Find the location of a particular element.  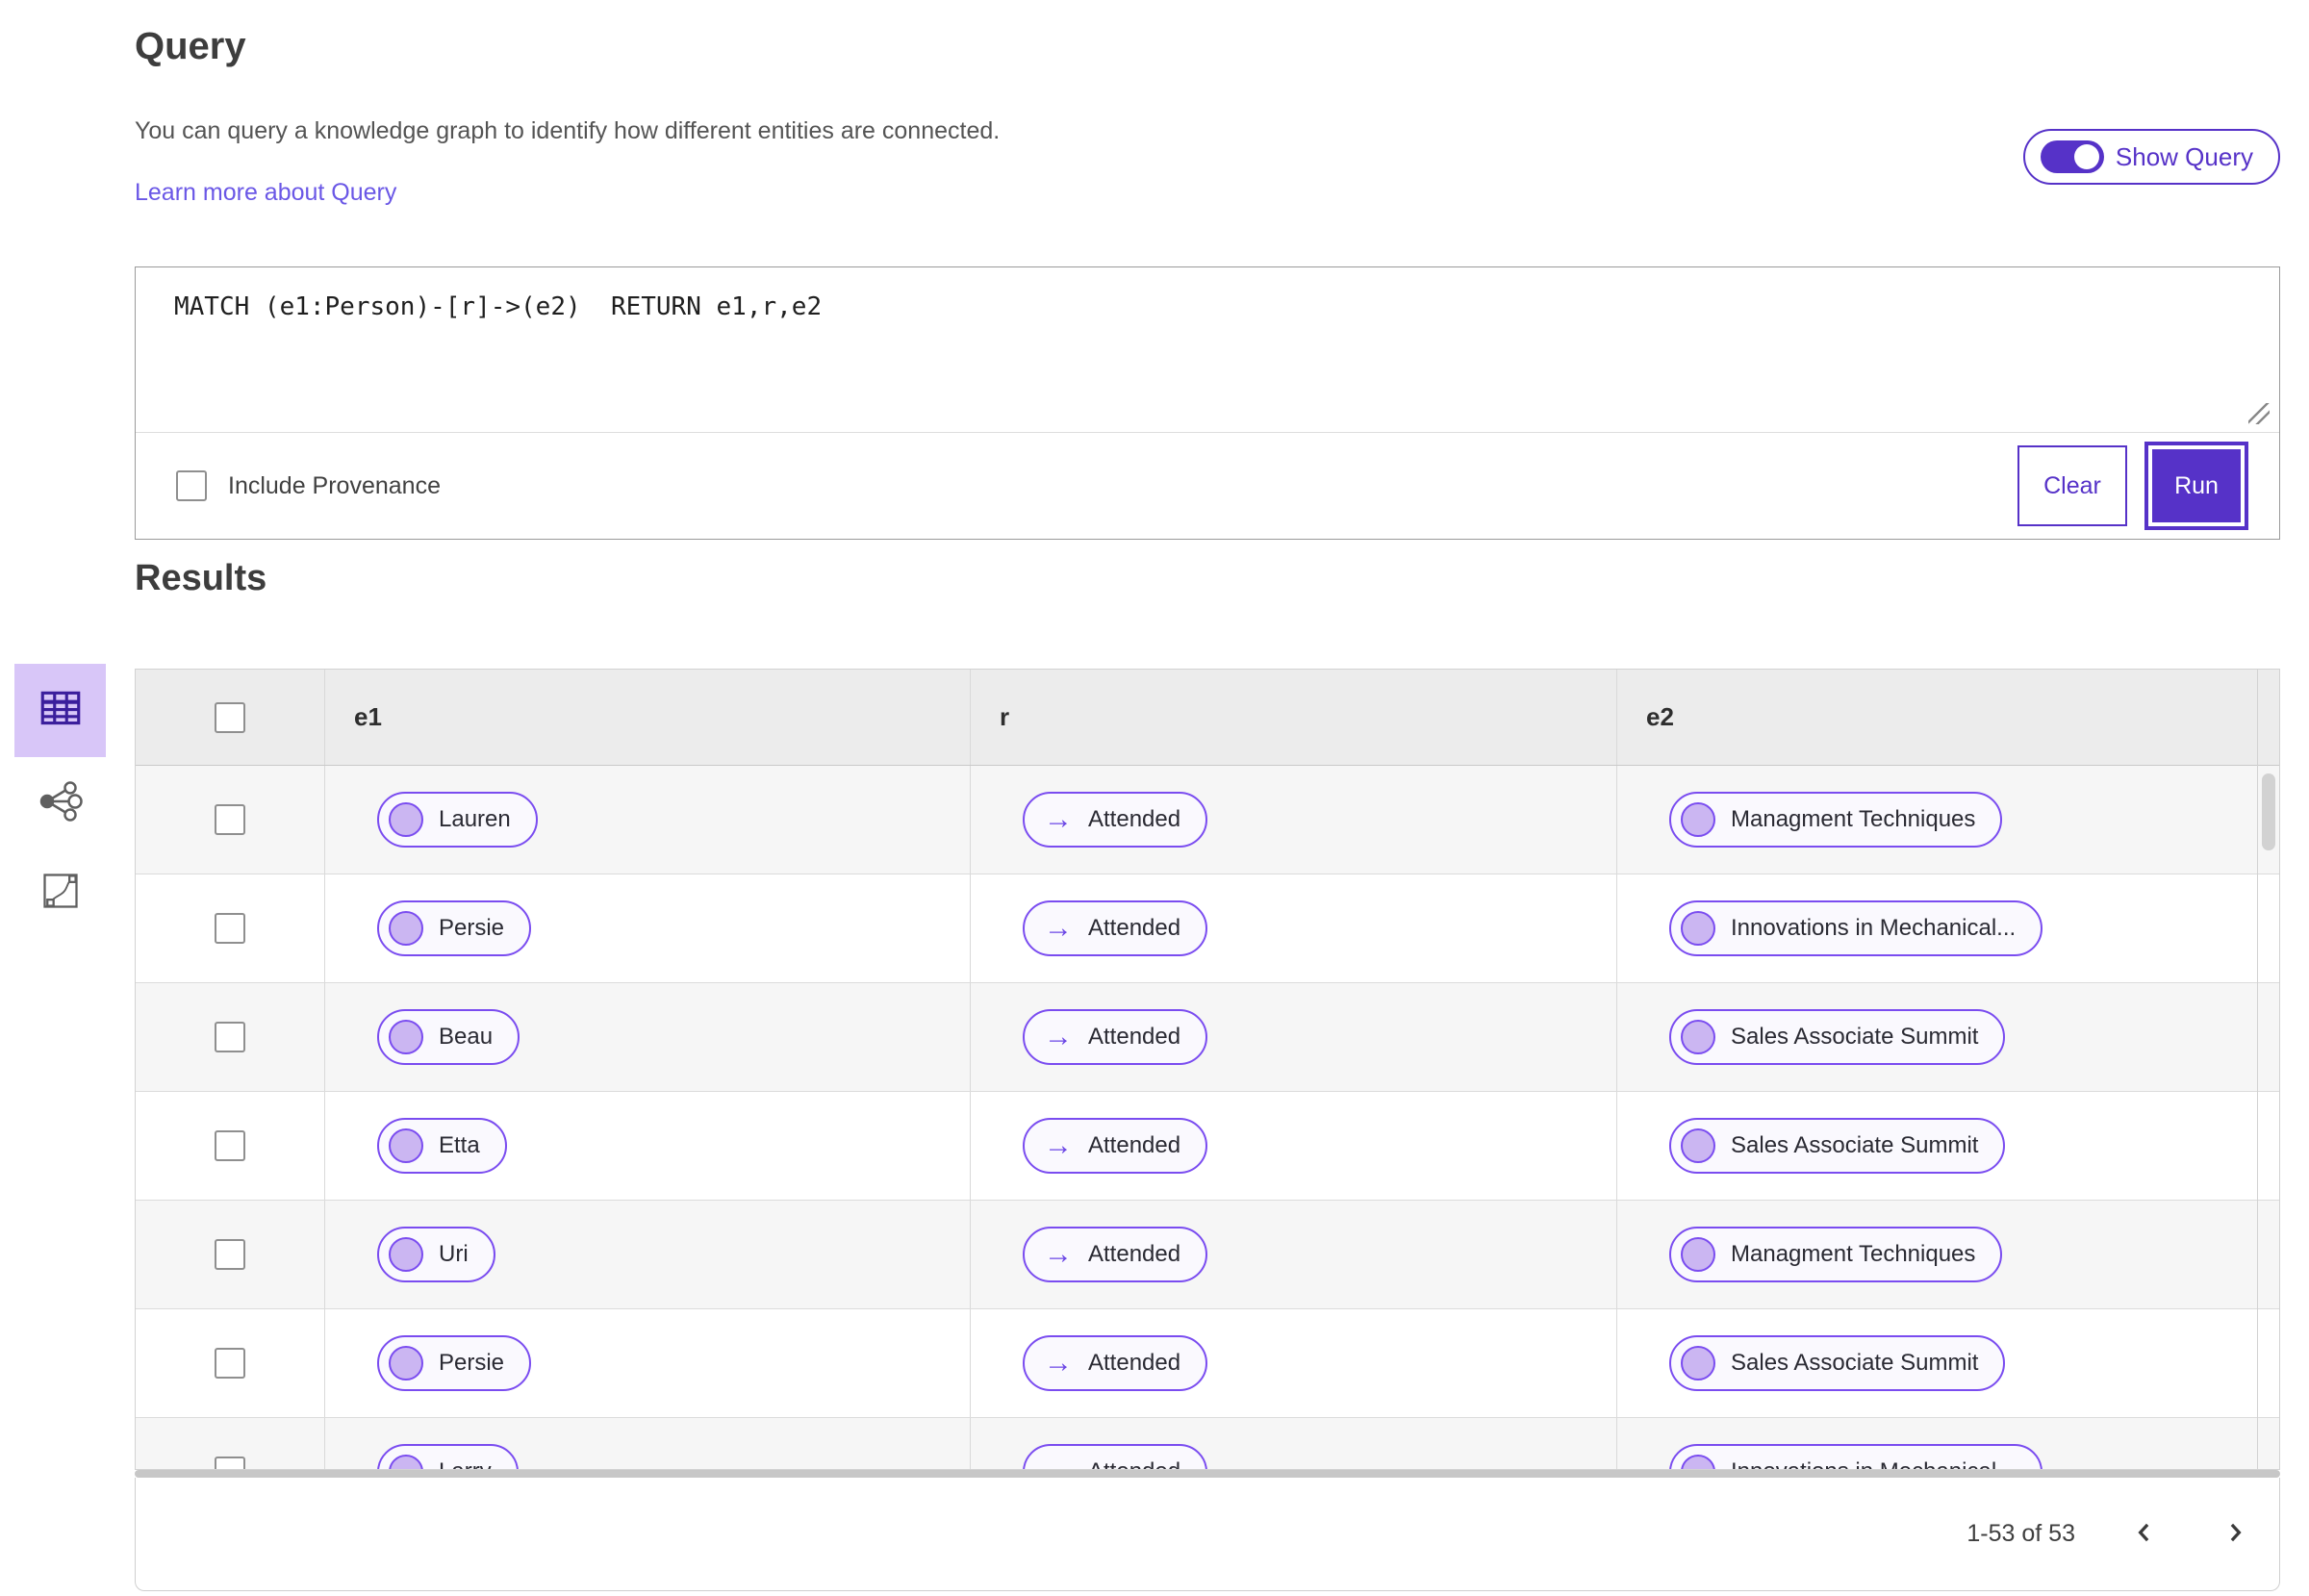

entity-pill-e1: Etta is located at coordinates (442, 1146).